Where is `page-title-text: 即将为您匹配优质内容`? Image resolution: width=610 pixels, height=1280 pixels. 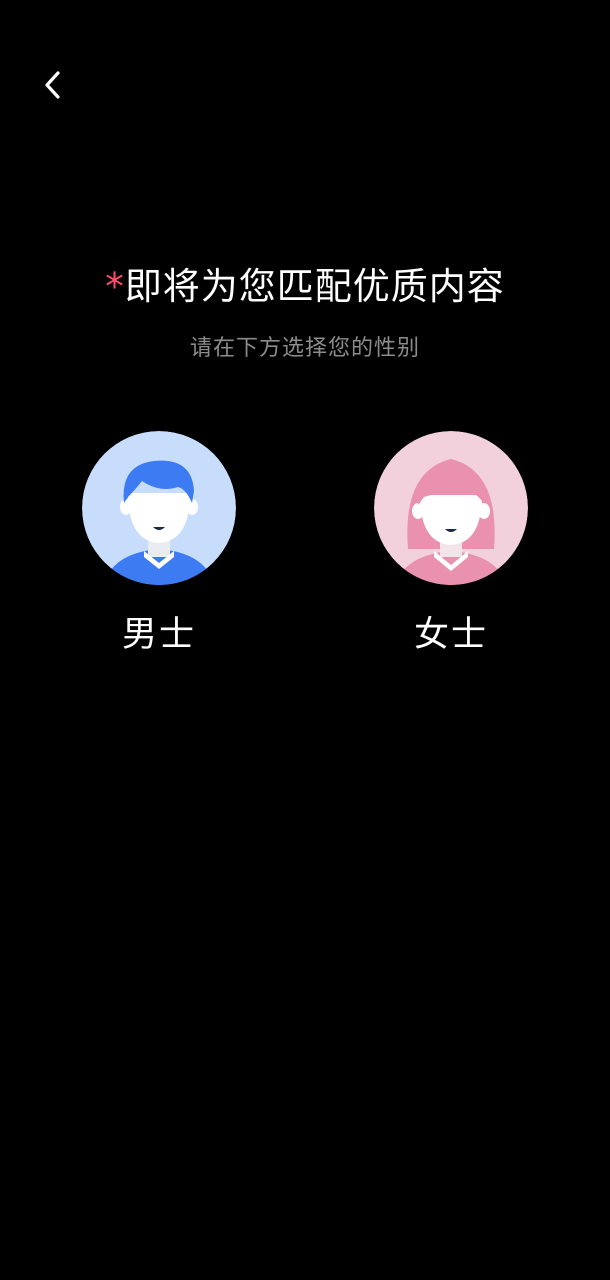 page-title-text: 即将为您匹配优质内容 is located at coordinates (314, 286).